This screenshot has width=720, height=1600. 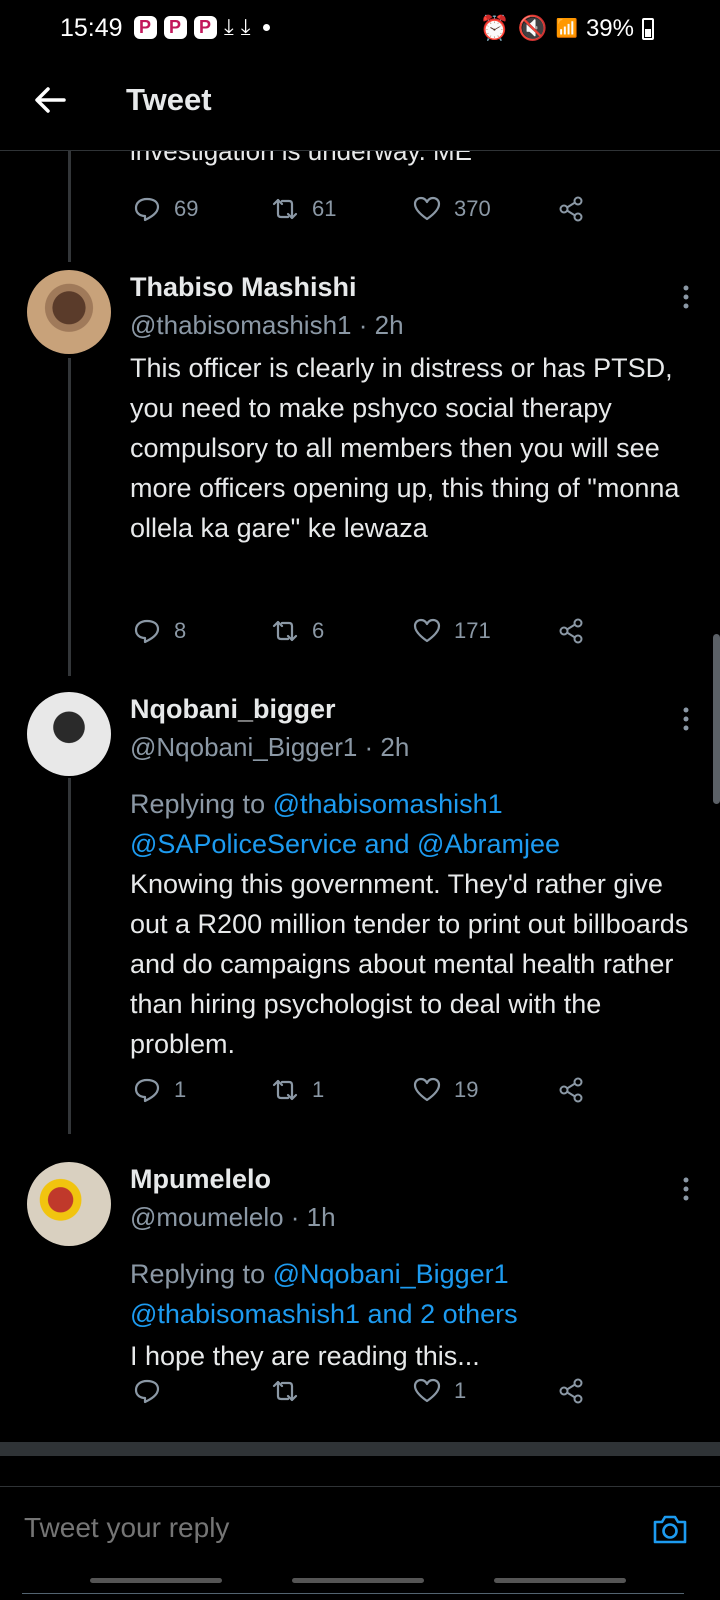 What do you see at coordinates (372, 211) in the screenshot?
I see `tweet-actions: 69 61 370` at bounding box center [372, 211].